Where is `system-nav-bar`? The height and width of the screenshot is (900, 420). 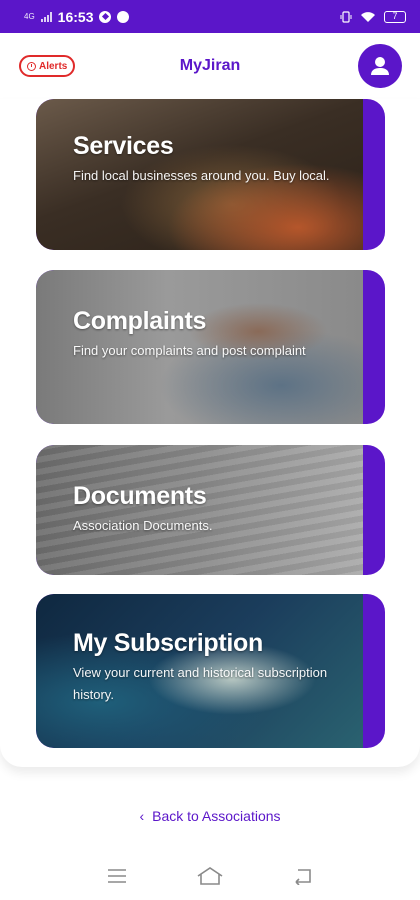 system-nav-bar is located at coordinates (210, 876).